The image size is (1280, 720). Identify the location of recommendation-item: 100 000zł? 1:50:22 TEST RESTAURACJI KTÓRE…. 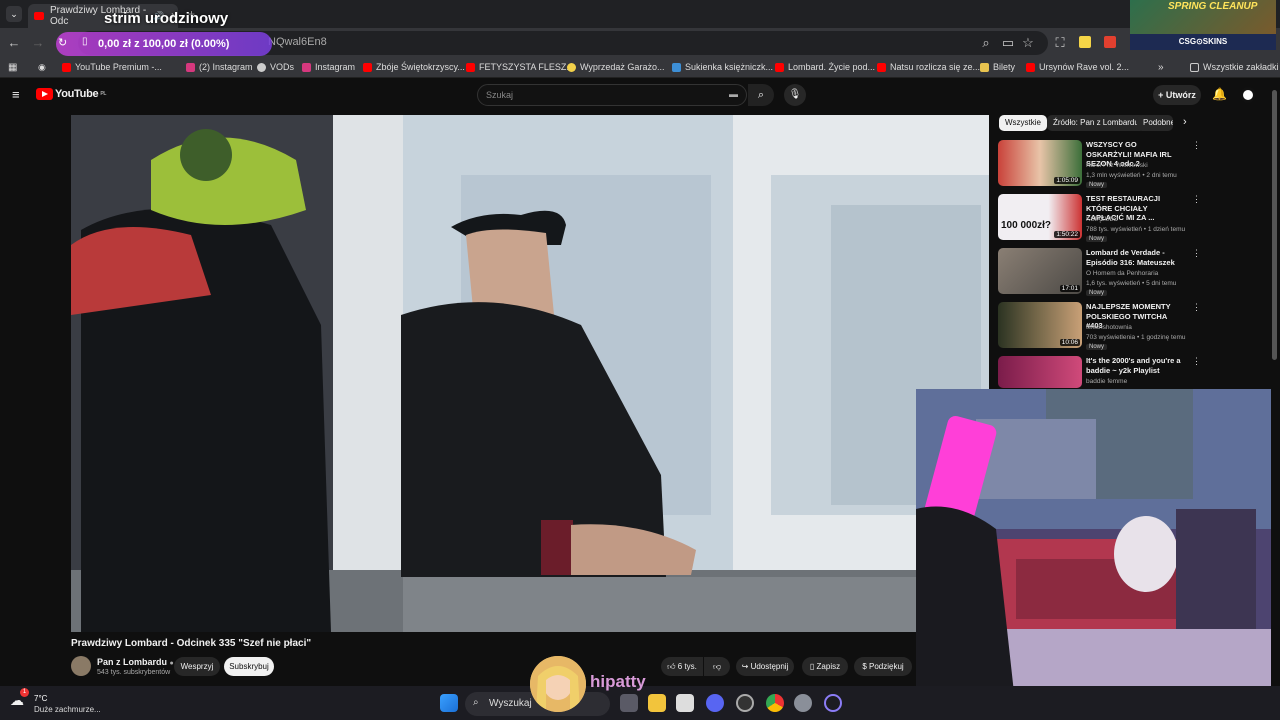
(1099, 220).